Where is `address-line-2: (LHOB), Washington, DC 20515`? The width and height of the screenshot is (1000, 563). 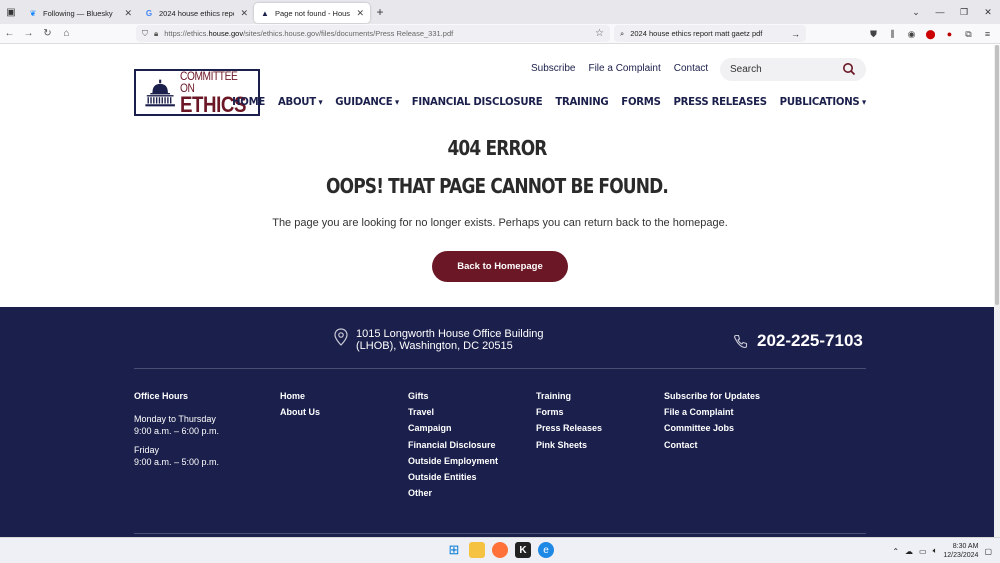 address-line-2: (LHOB), Washington, DC 20515 is located at coordinates (434, 346).